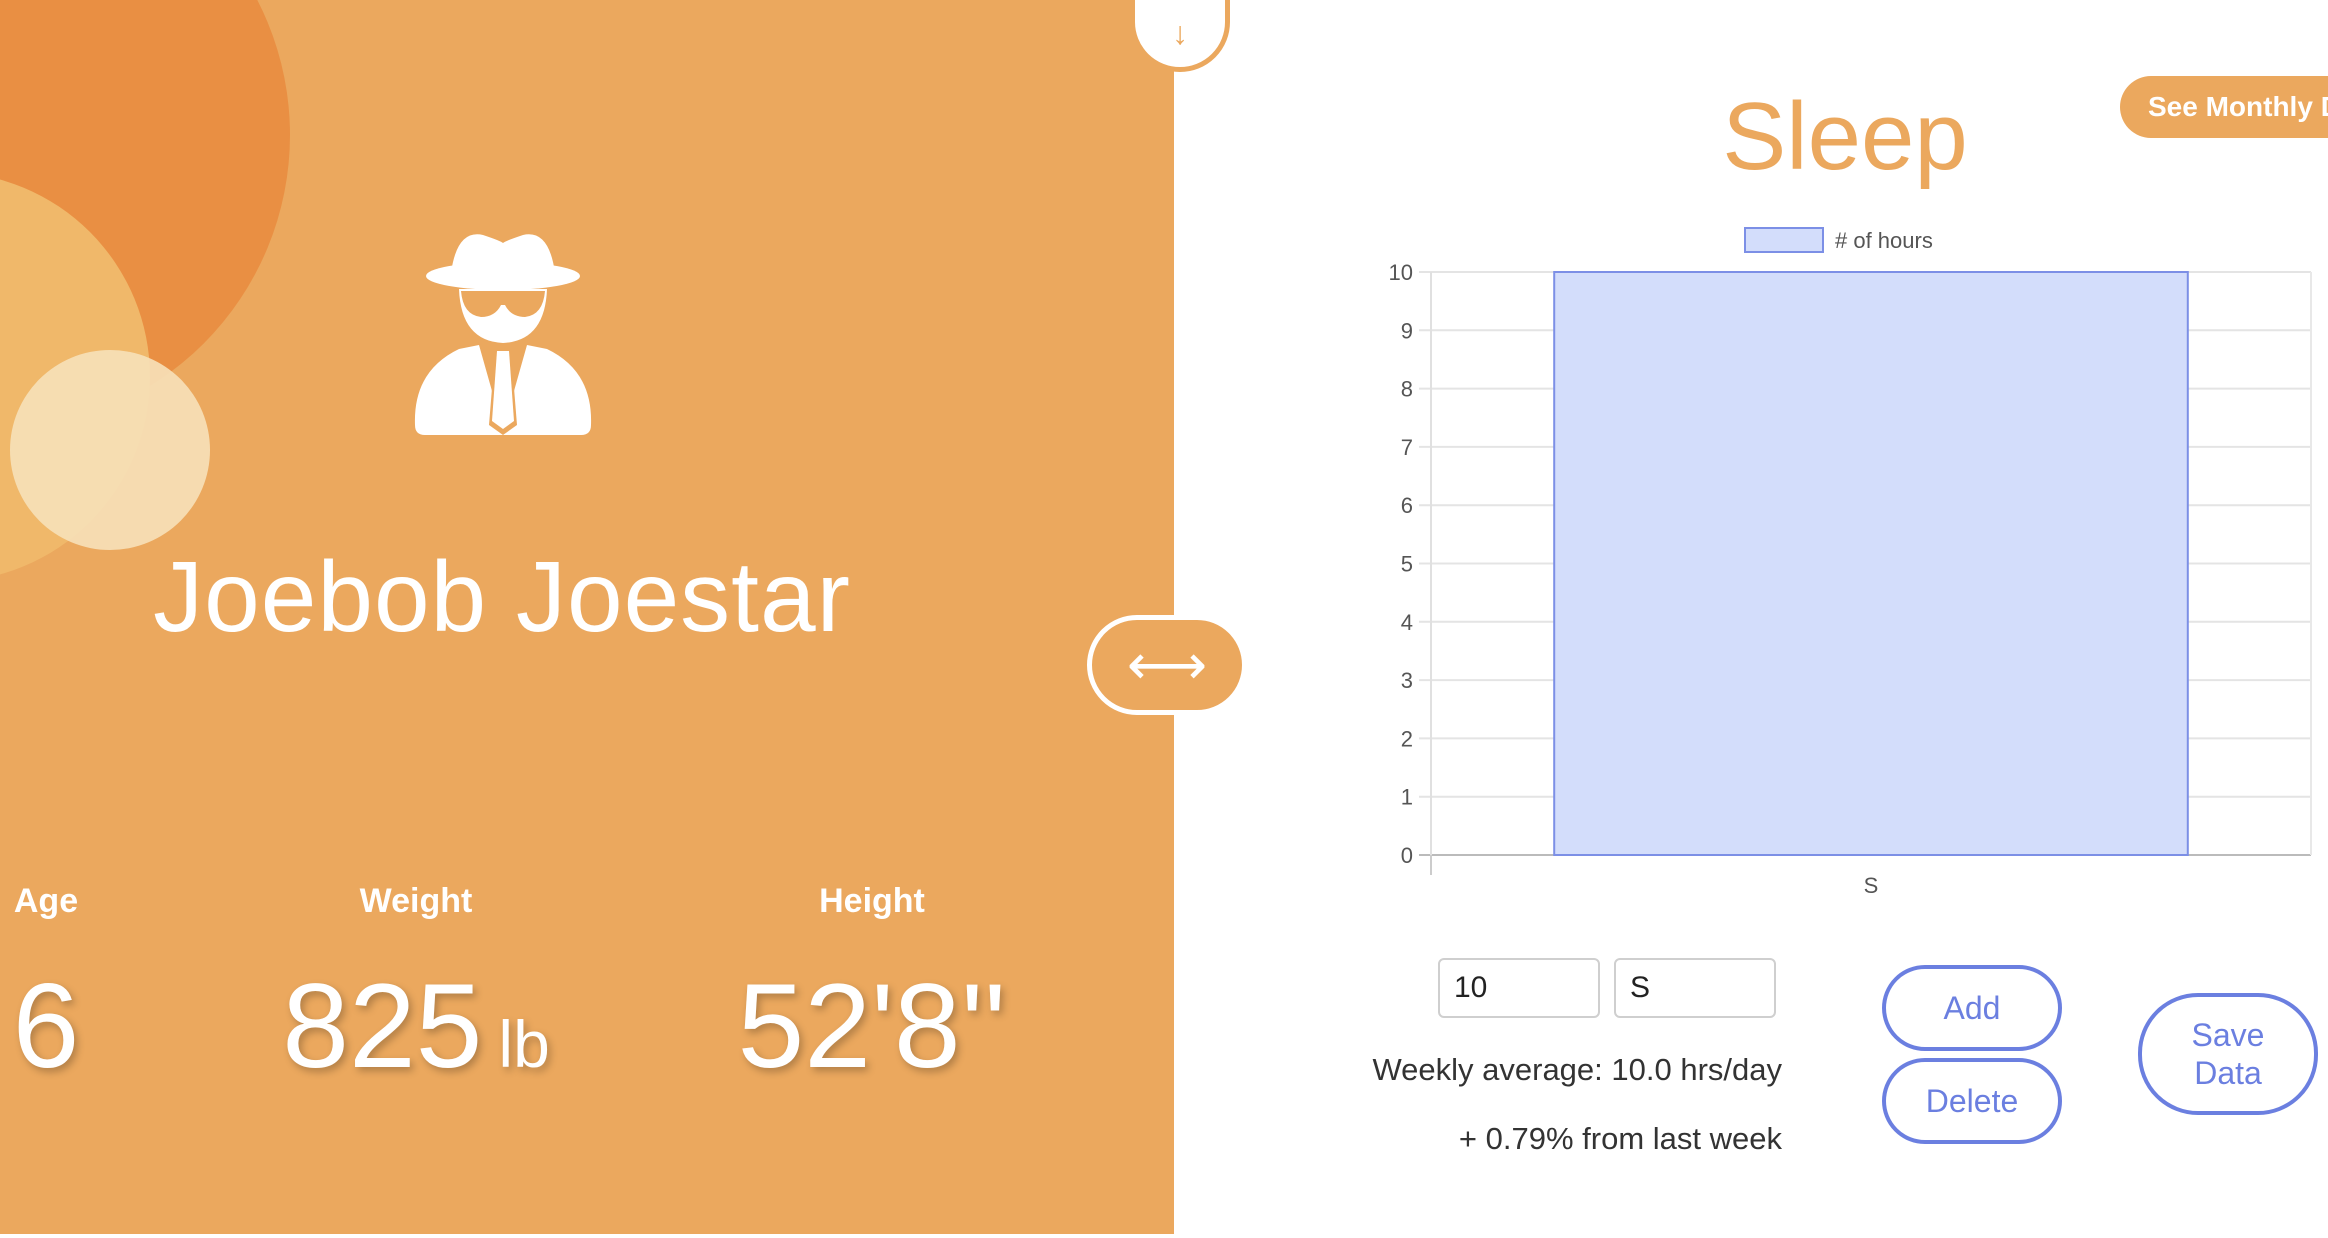  What do you see at coordinates (1407, 855) in the screenshot?
I see `y-tick-label: 0` at bounding box center [1407, 855].